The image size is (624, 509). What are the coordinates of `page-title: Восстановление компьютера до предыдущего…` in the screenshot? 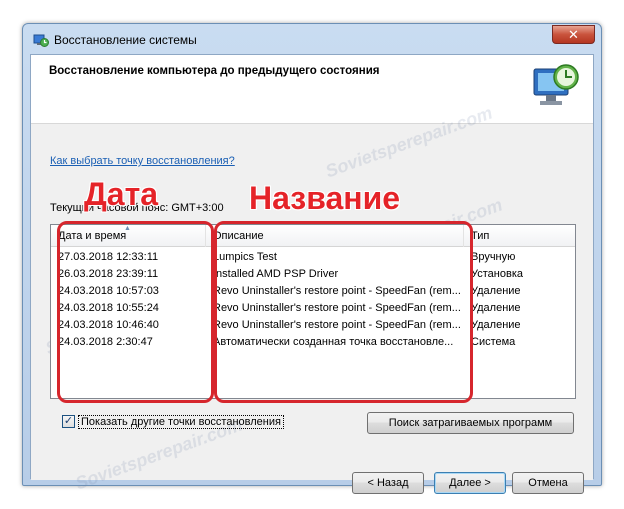 It's located at (214, 71).